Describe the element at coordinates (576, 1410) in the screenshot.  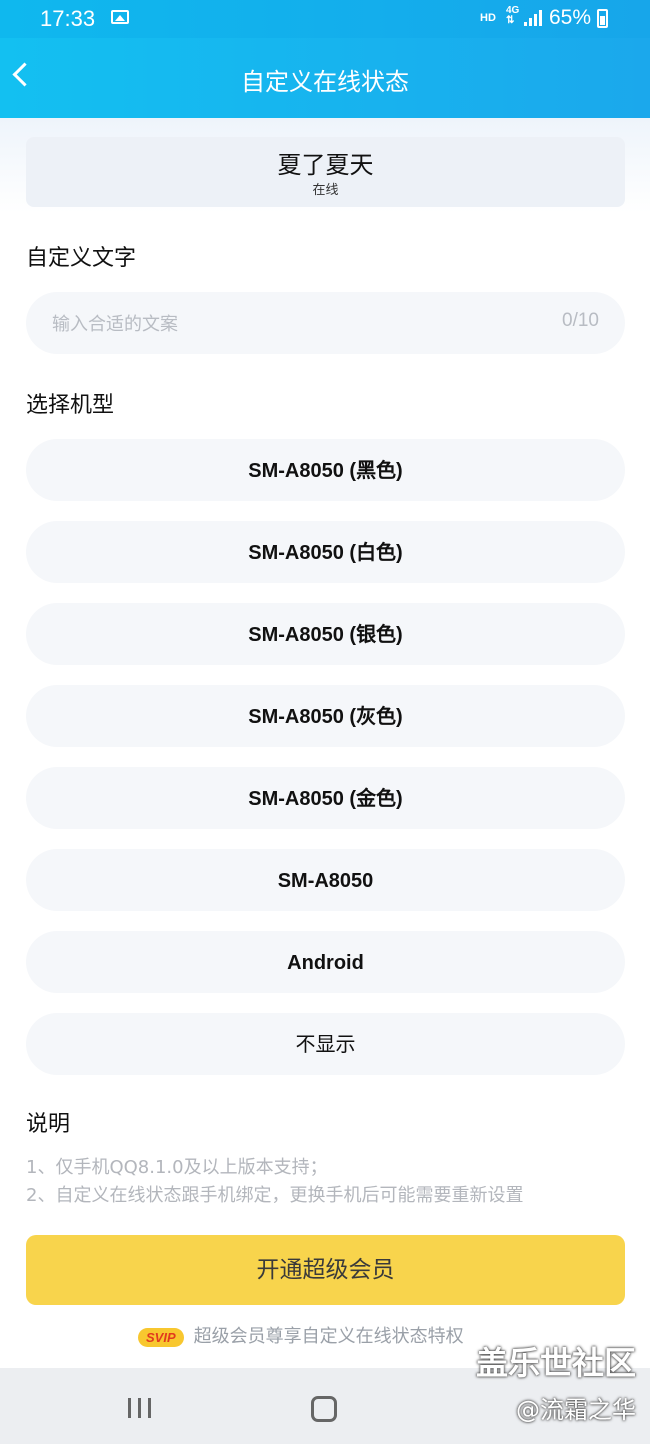
I see `watermark-author: @流霜之华` at that location.